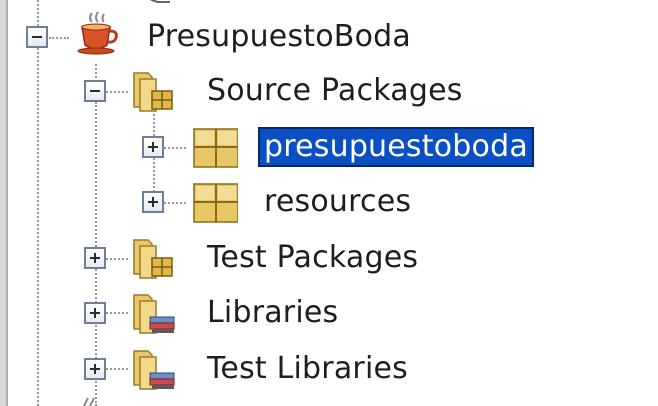 The width and height of the screenshot is (658, 406). I want to click on node-label: Libraries, so click(273, 312).